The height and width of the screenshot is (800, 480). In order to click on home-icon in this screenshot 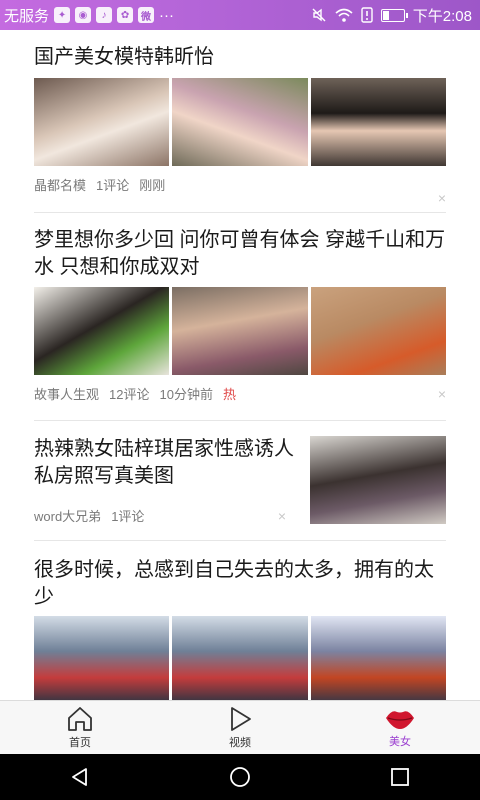, I will do `click(80, 719)`.